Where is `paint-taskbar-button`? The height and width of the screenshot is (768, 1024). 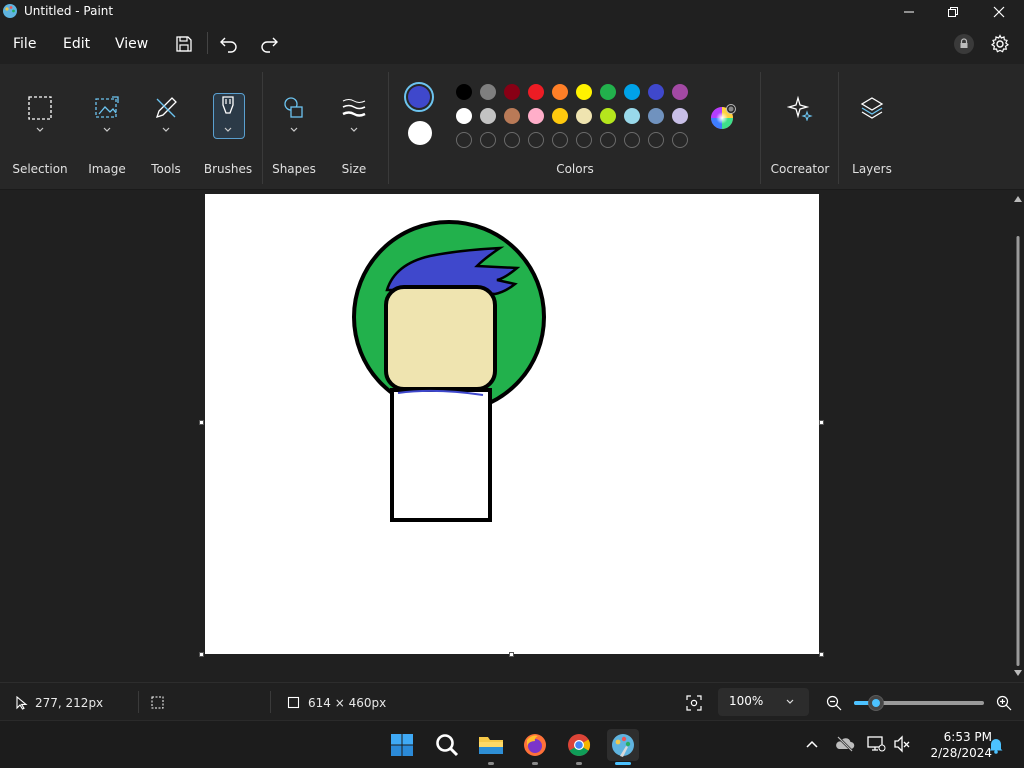
paint-taskbar-button is located at coordinates (623, 747).